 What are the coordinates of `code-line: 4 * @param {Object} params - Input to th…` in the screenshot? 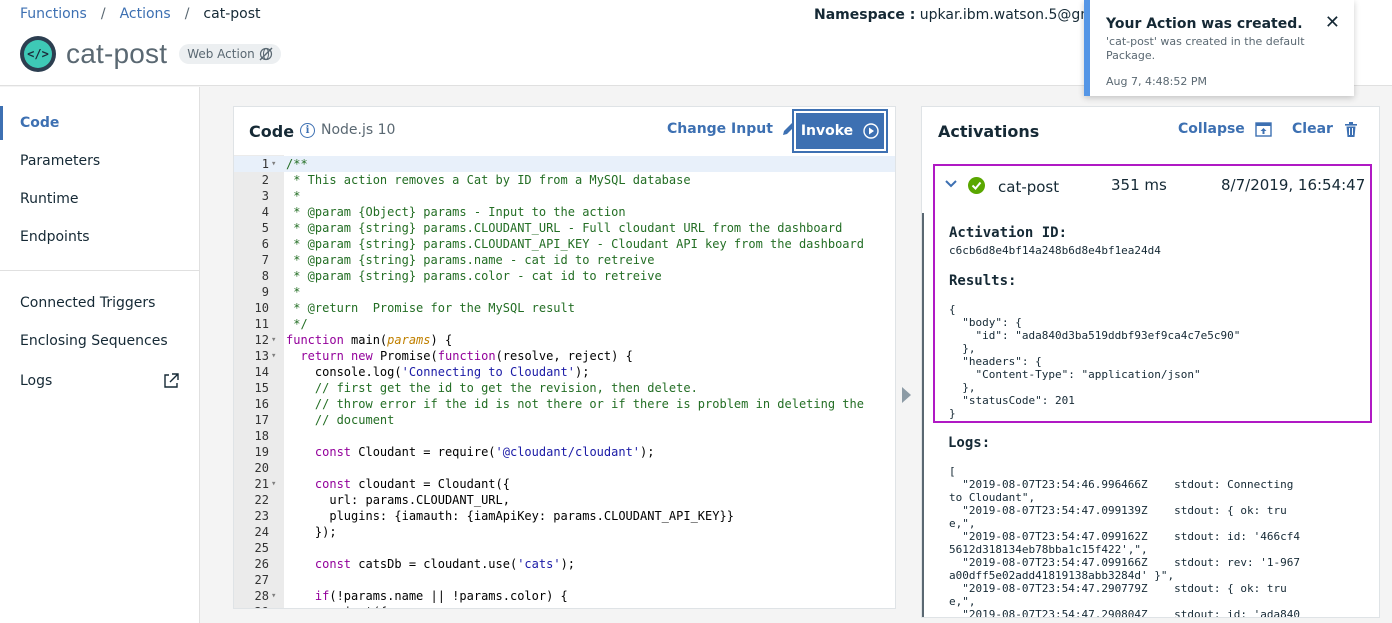 It's located at (564, 212).